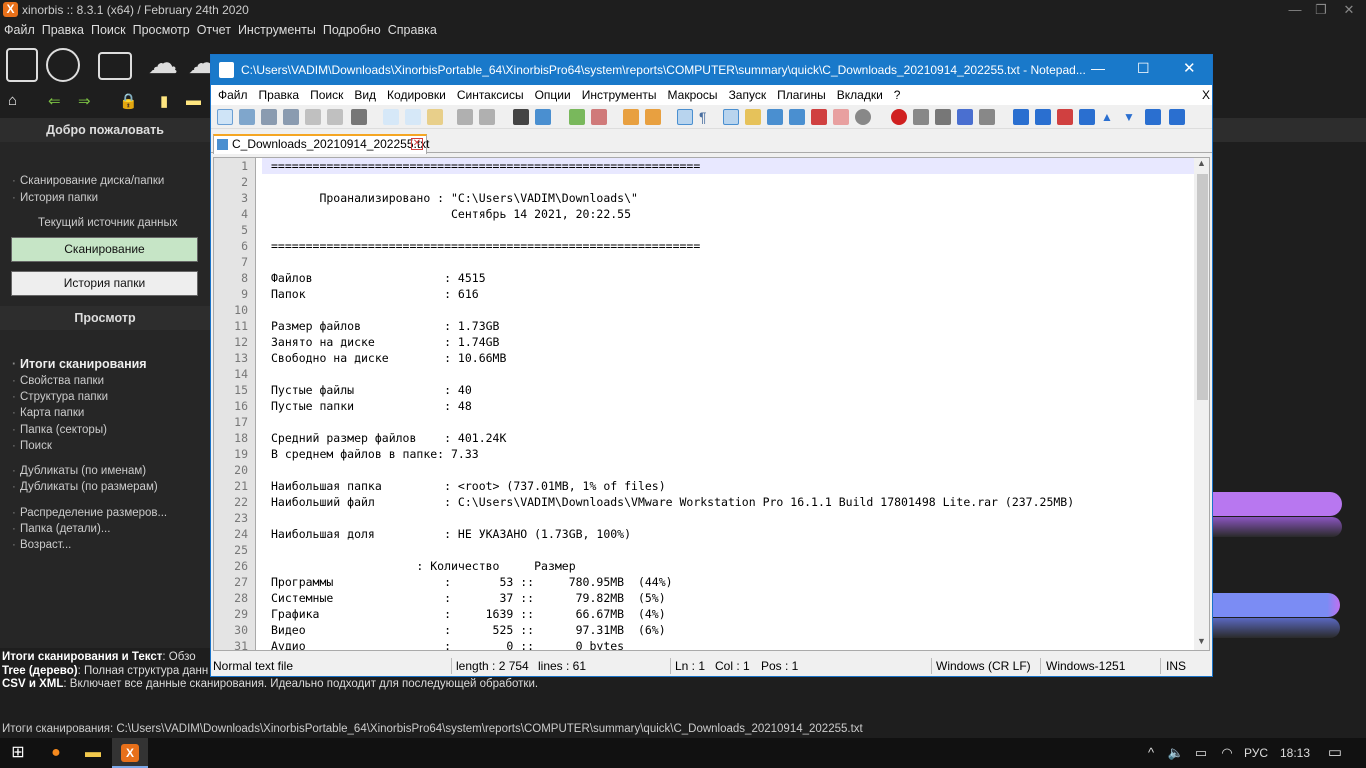 The width and height of the screenshot is (1366, 768). I want to click on code-line: : Количество Размер, so click(728, 566).